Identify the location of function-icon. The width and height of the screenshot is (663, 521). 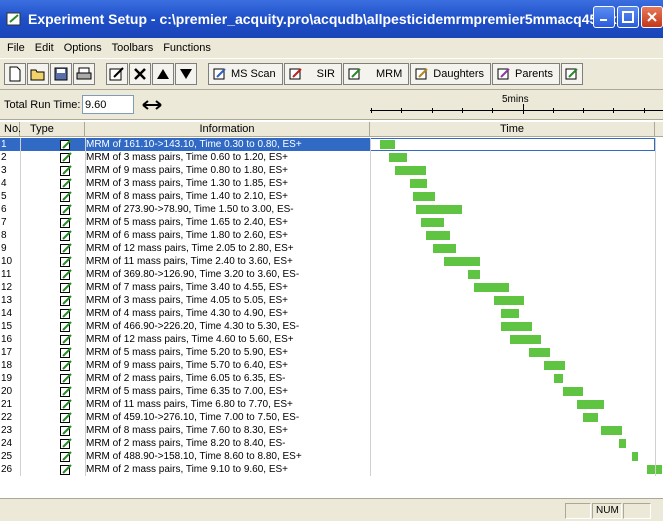
(571, 74).